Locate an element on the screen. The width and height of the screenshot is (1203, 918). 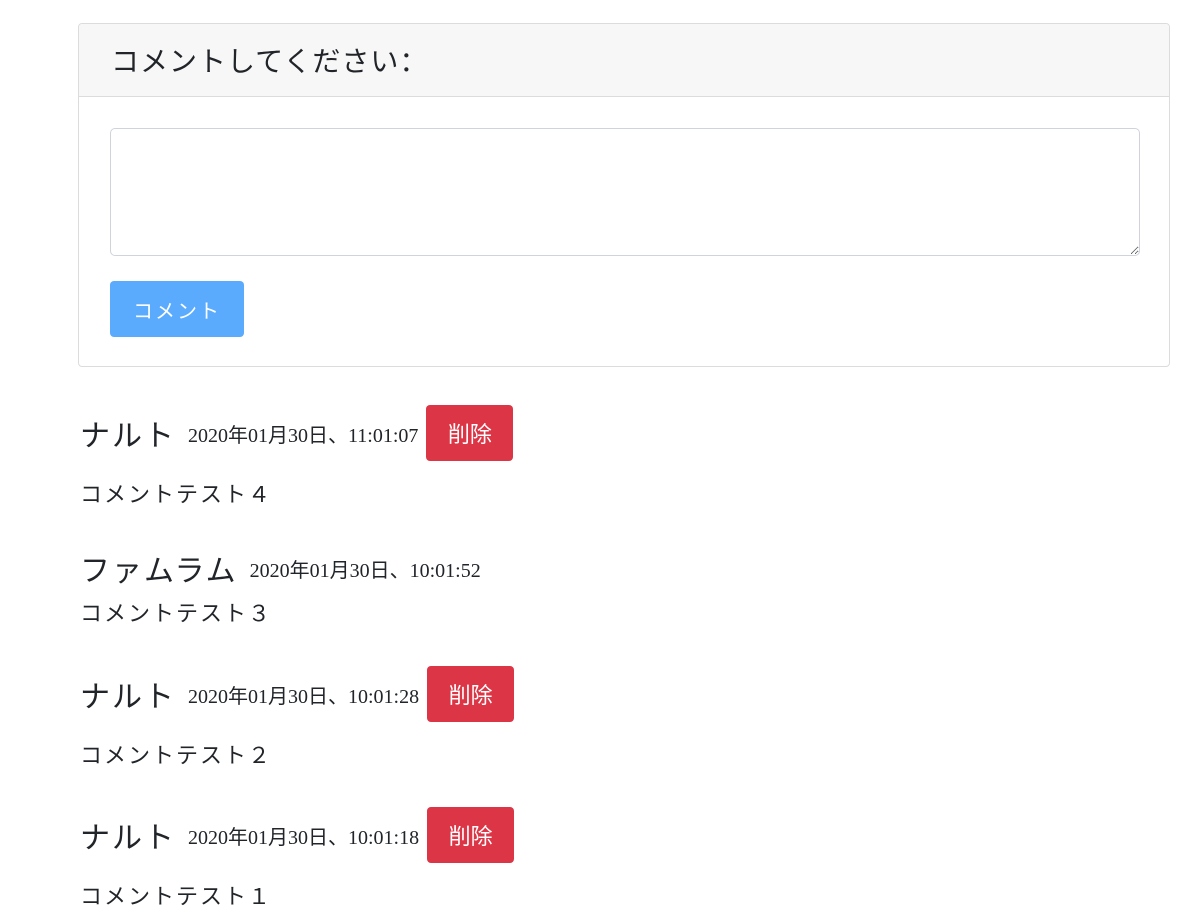
submit-comment-button: コメント is located at coordinates (177, 309).